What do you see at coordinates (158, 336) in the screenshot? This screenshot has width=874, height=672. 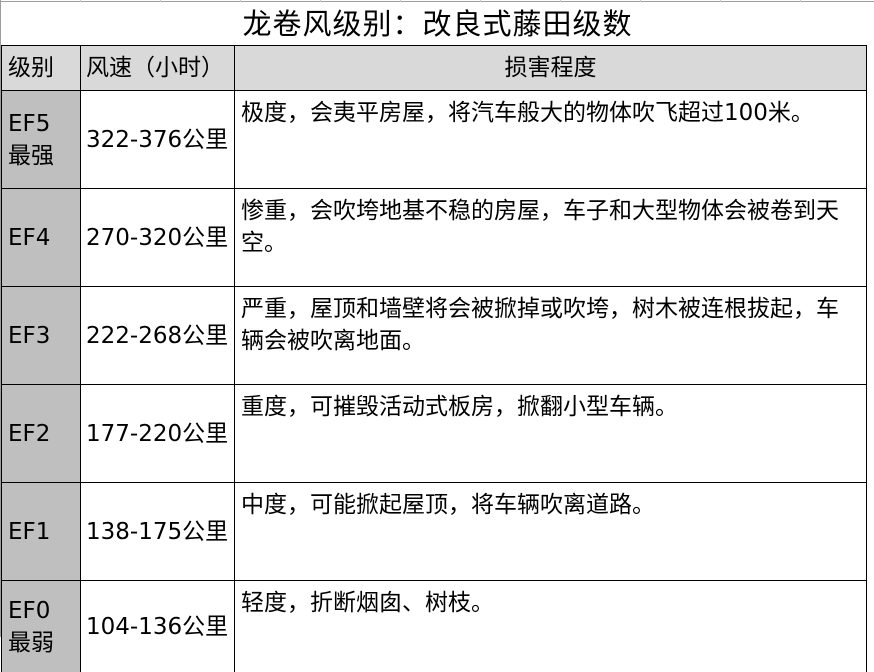 I see `wind-speed-cell: 222-268公里` at bounding box center [158, 336].